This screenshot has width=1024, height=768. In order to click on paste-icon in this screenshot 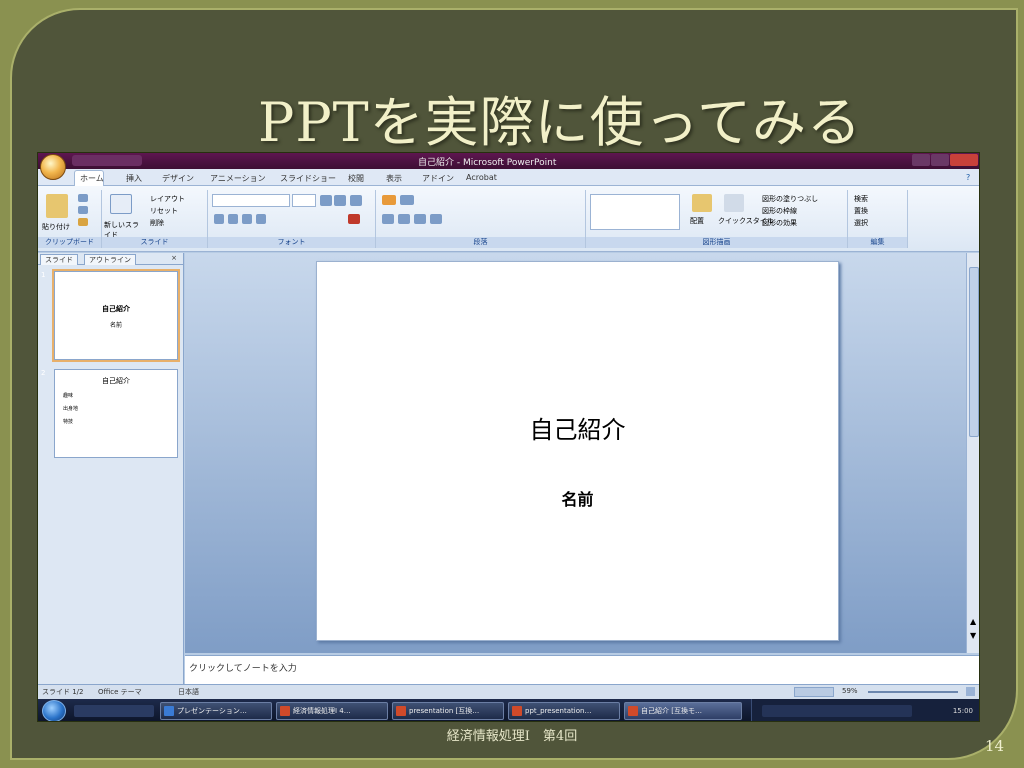, I will do `click(57, 206)`.